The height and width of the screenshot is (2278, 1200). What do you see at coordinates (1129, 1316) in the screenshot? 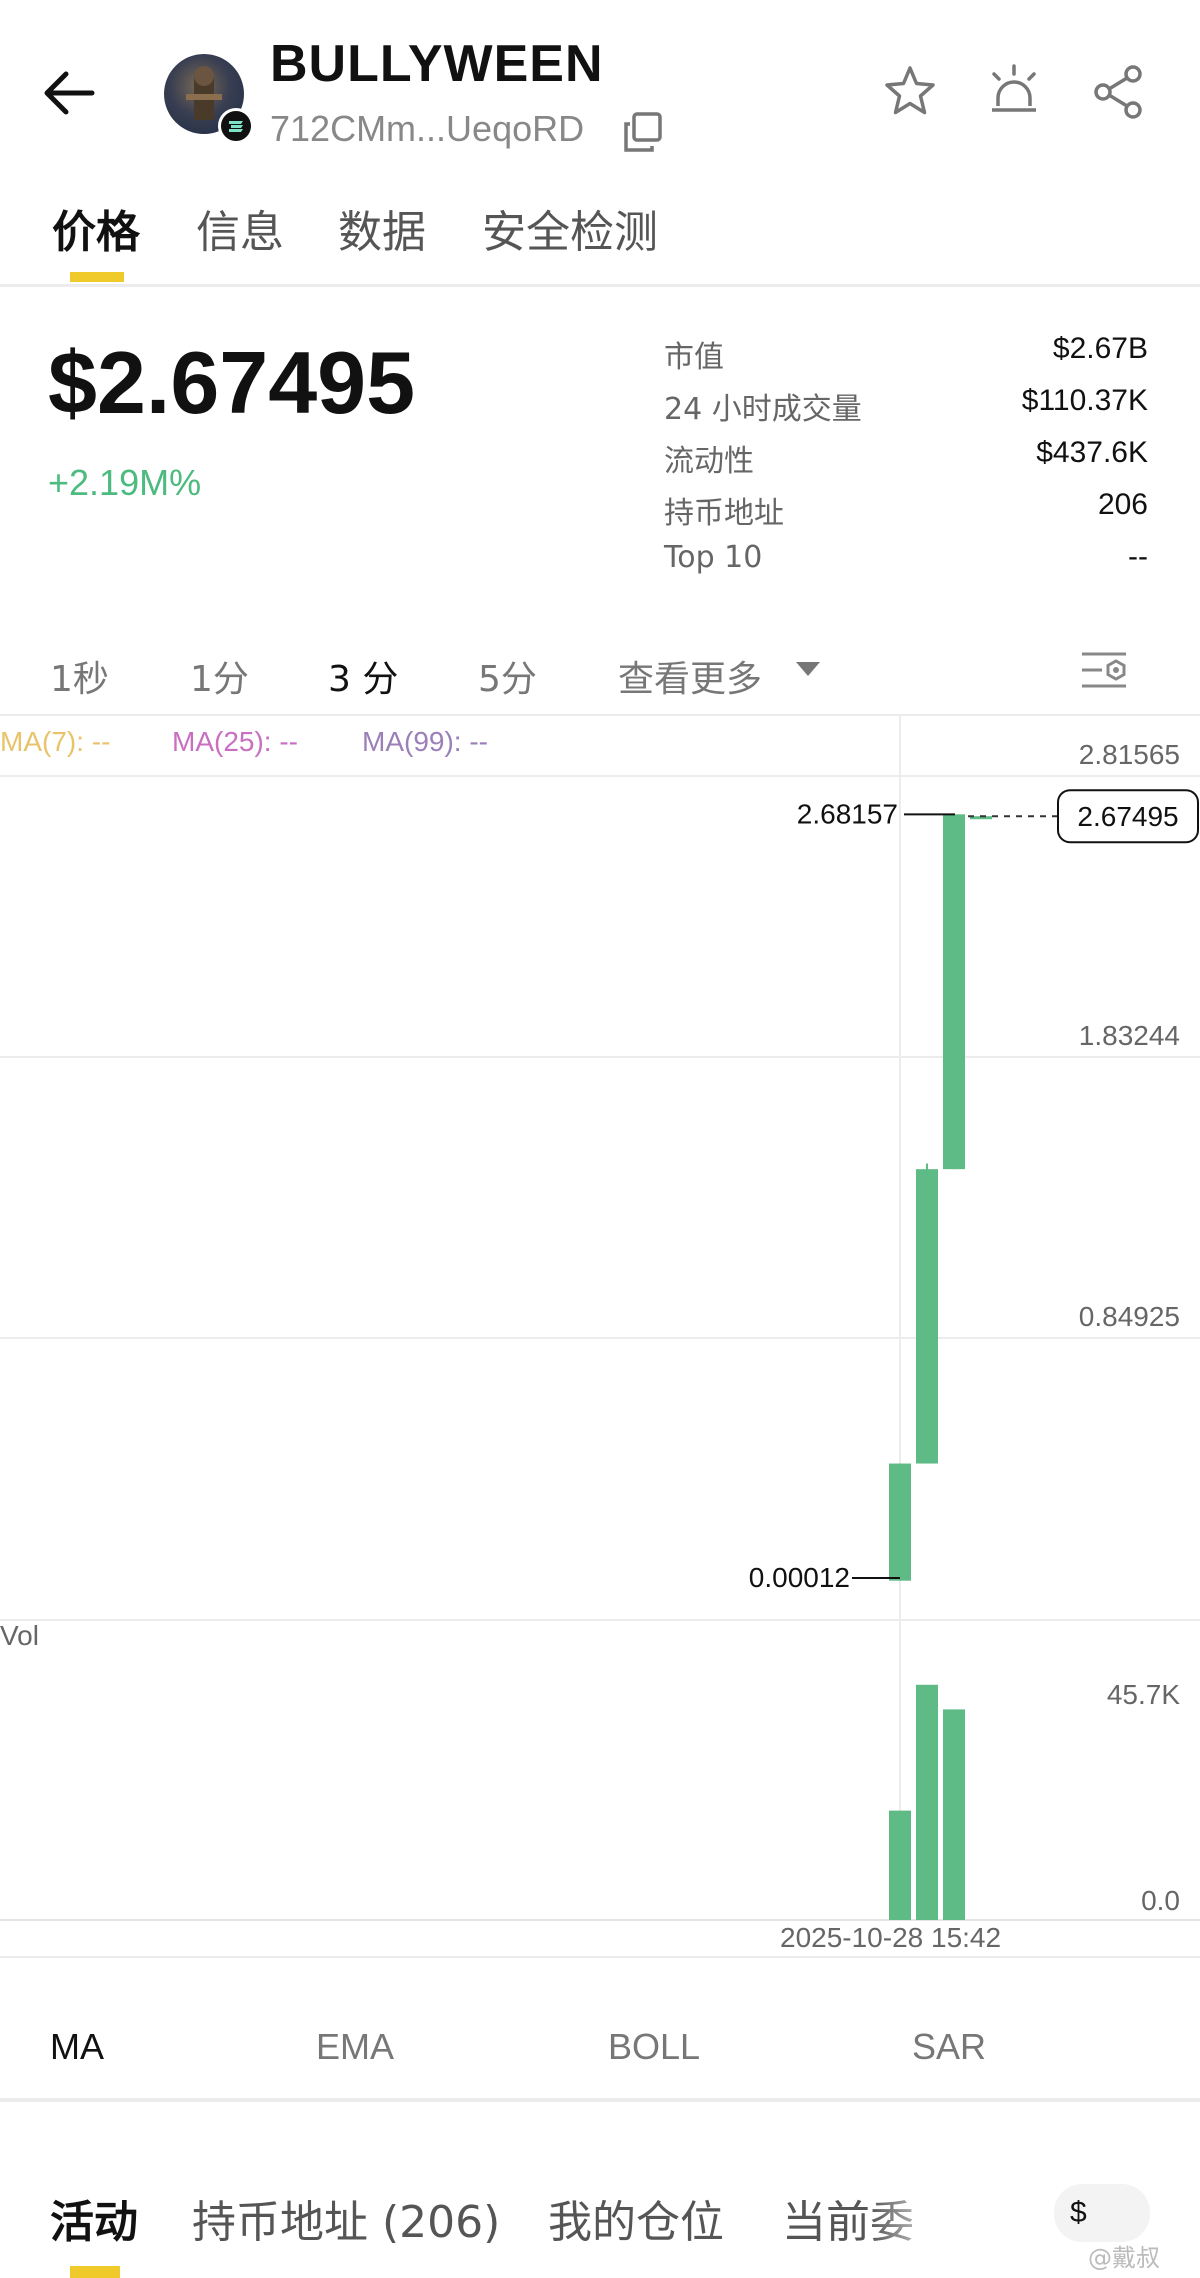
I see `price-axis-label: 0.84925` at bounding box center [1129, 1316].